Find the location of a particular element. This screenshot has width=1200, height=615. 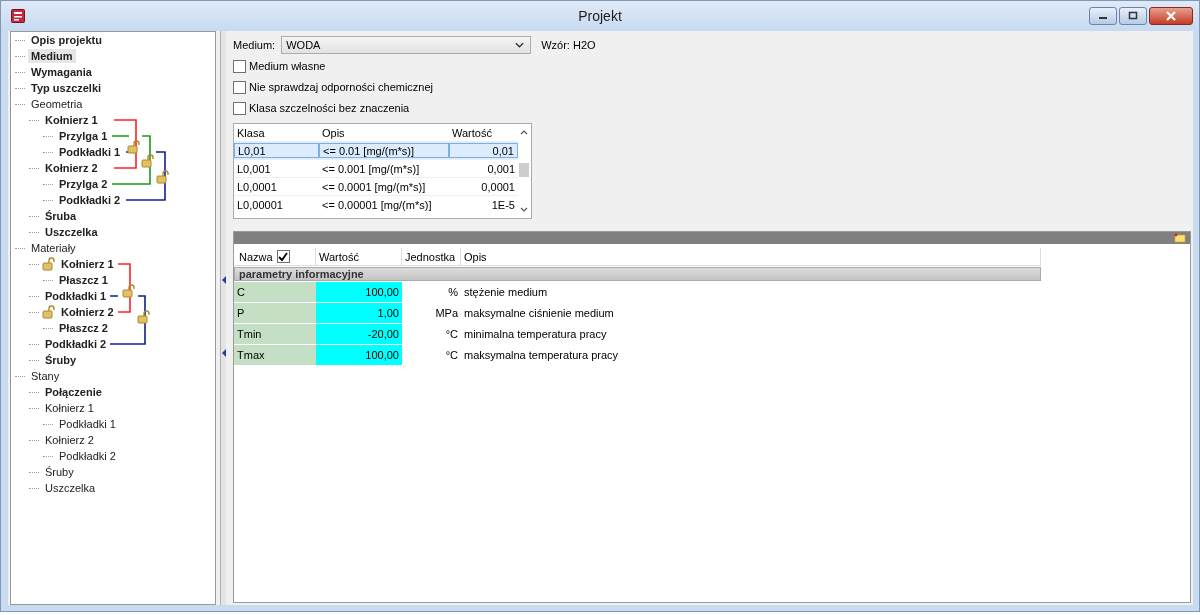

table-cell-text: <= 0.001 [mg/(m*s)] is located at coordinates (371, 169).